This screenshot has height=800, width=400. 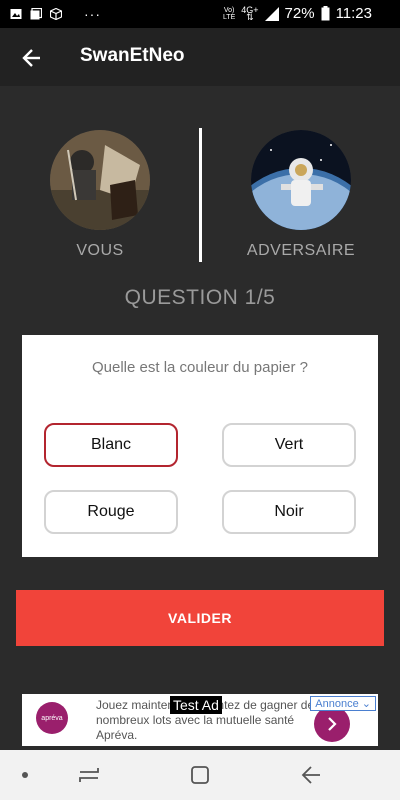 I want to click on divider, so click(x=200, y=195).